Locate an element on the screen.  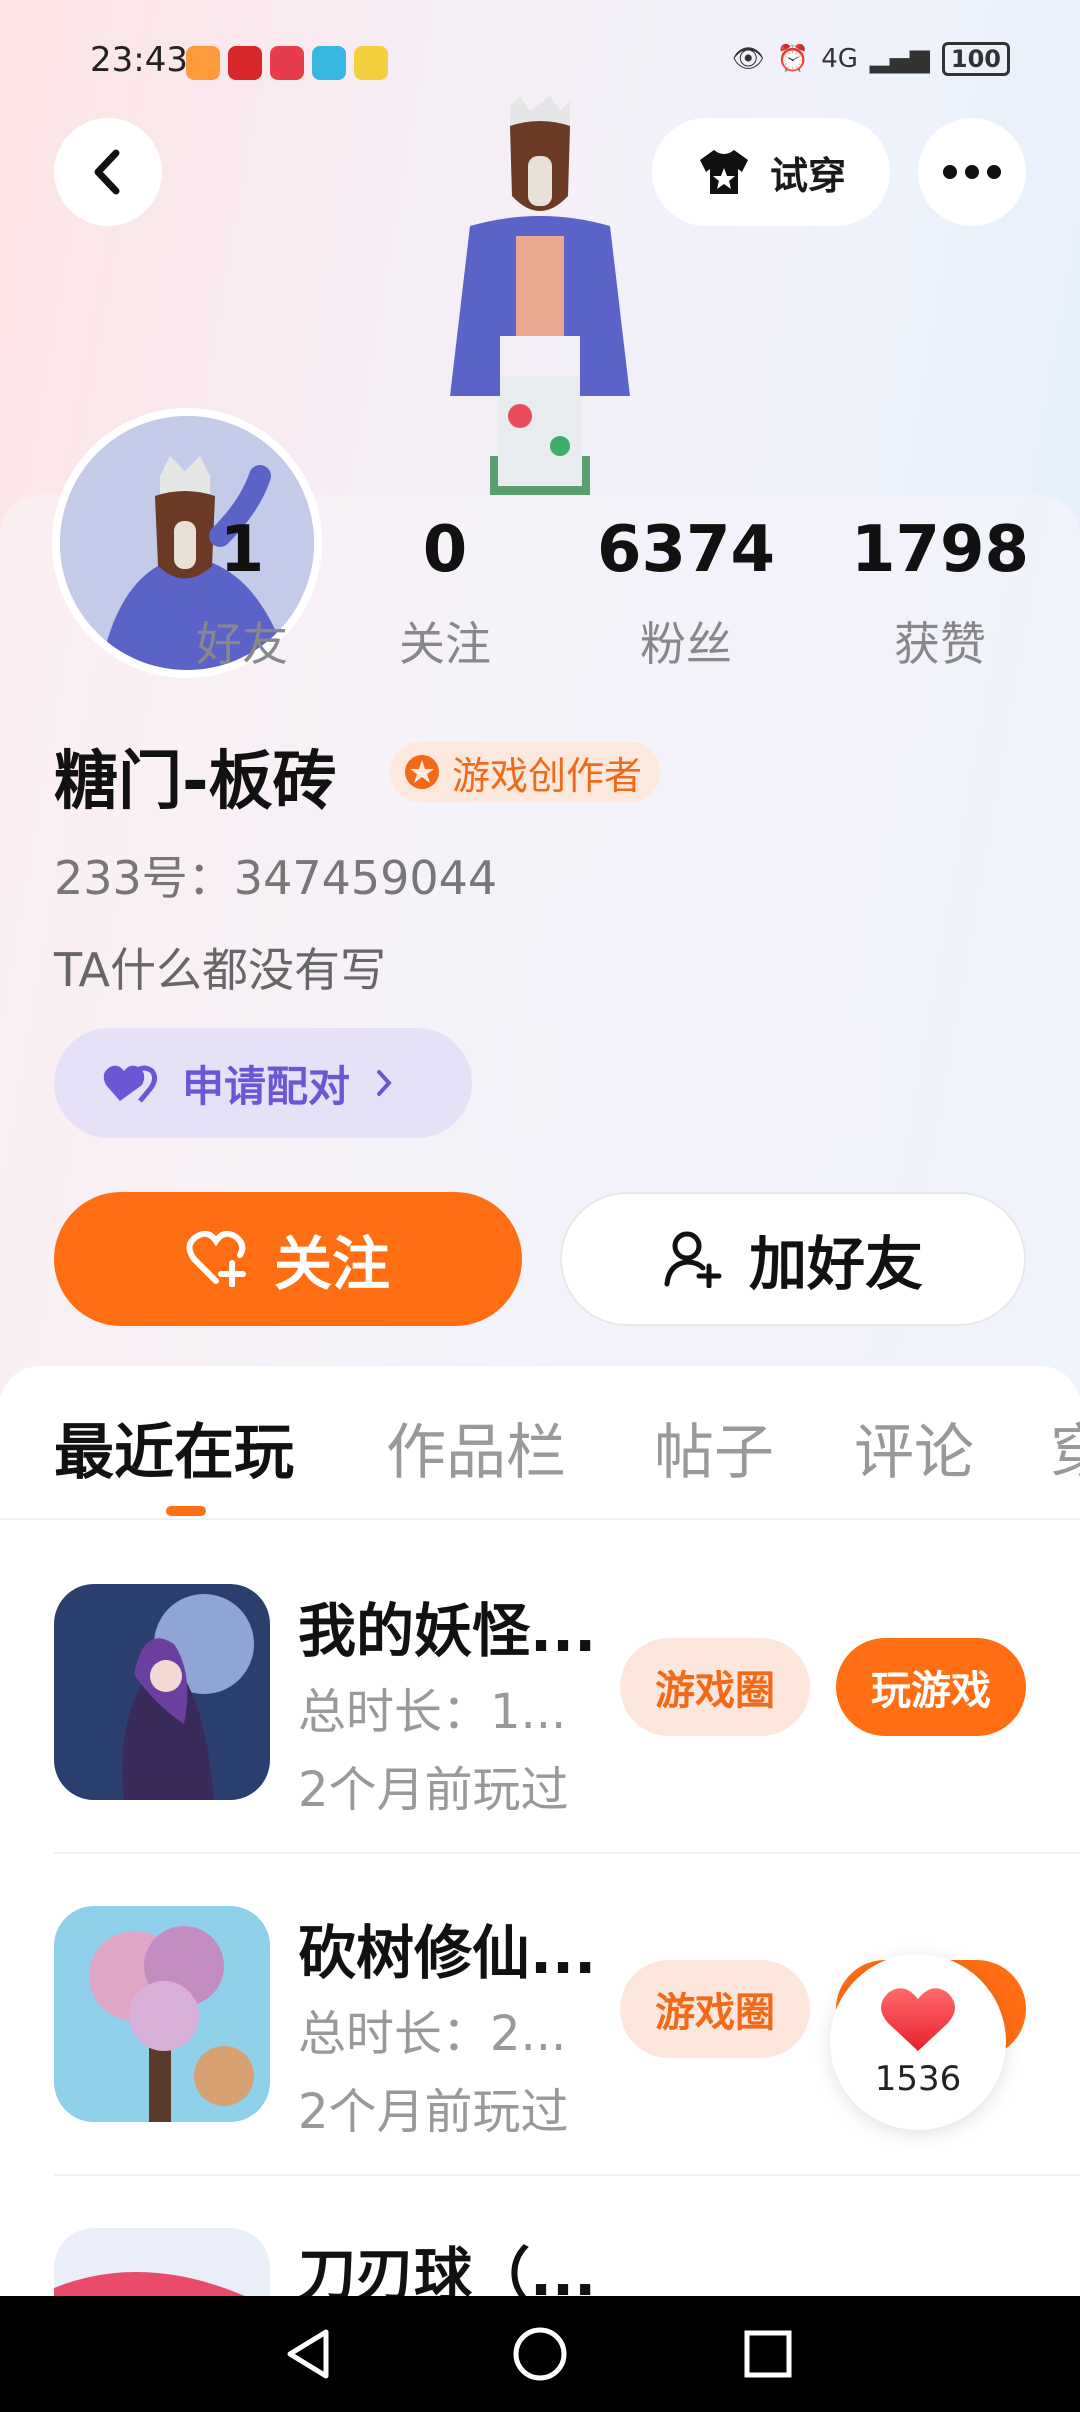
system-icons: 👁 ⏰ 4G ▂▄▆ 100 is located at coordinates (871, 59).